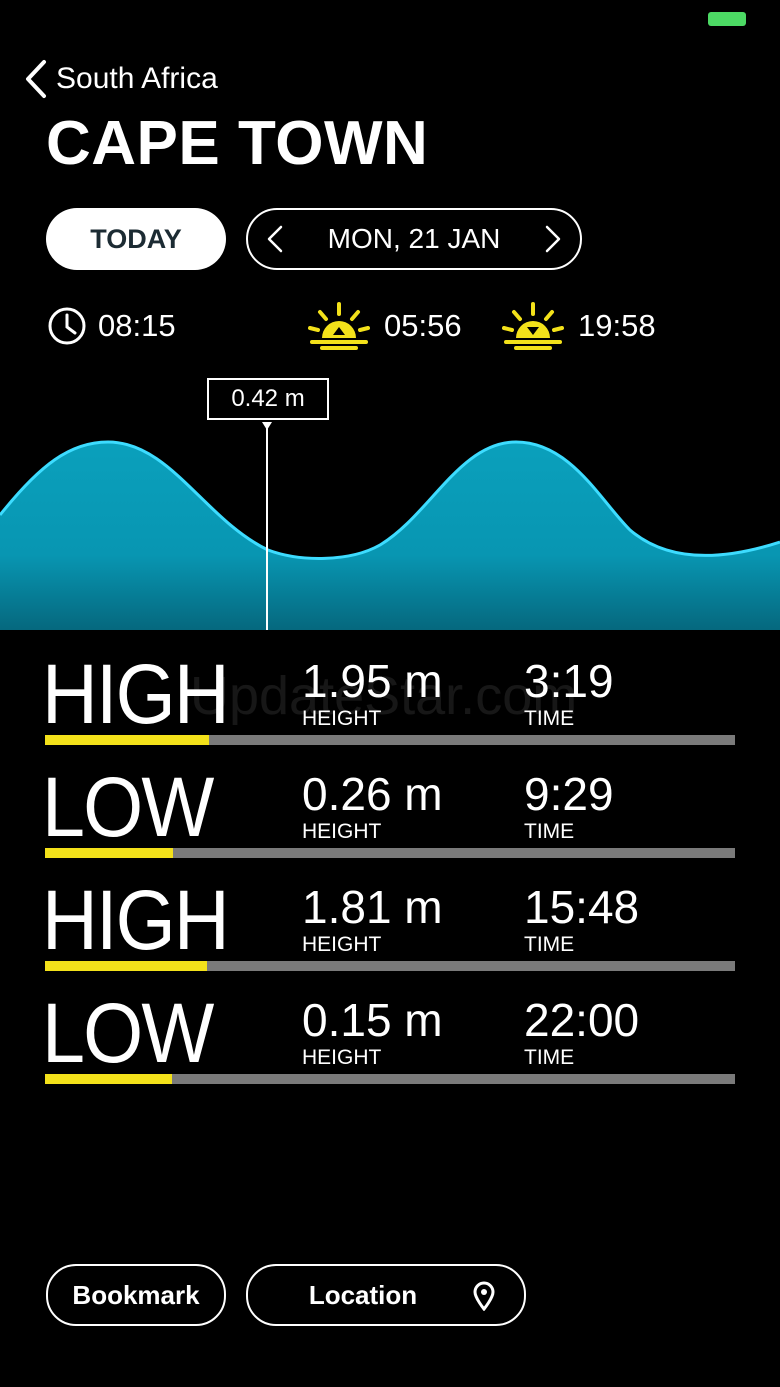  Describe the element at coordinates (423, 325) in the screenshot. I see `sunrise-value: 05:56` at that location.